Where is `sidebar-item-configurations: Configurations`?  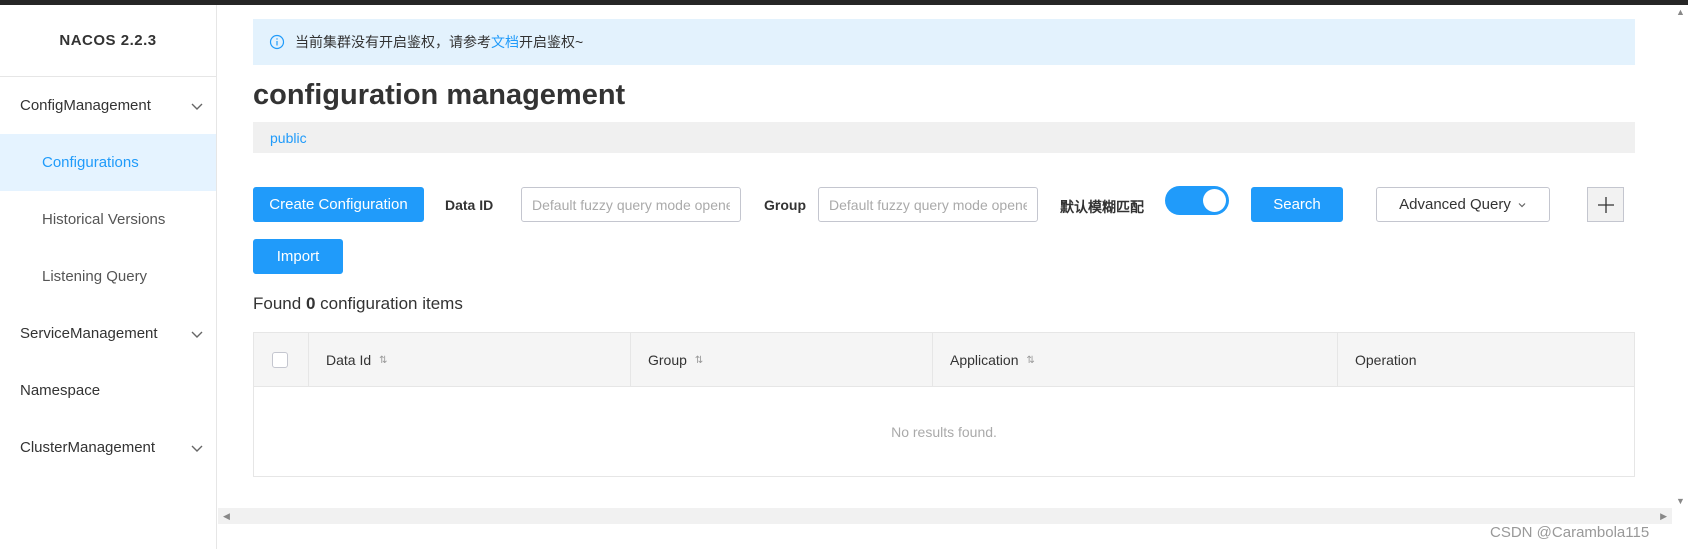 sidebar-item-configurations: Configurations is located at coordinates (108, 162).